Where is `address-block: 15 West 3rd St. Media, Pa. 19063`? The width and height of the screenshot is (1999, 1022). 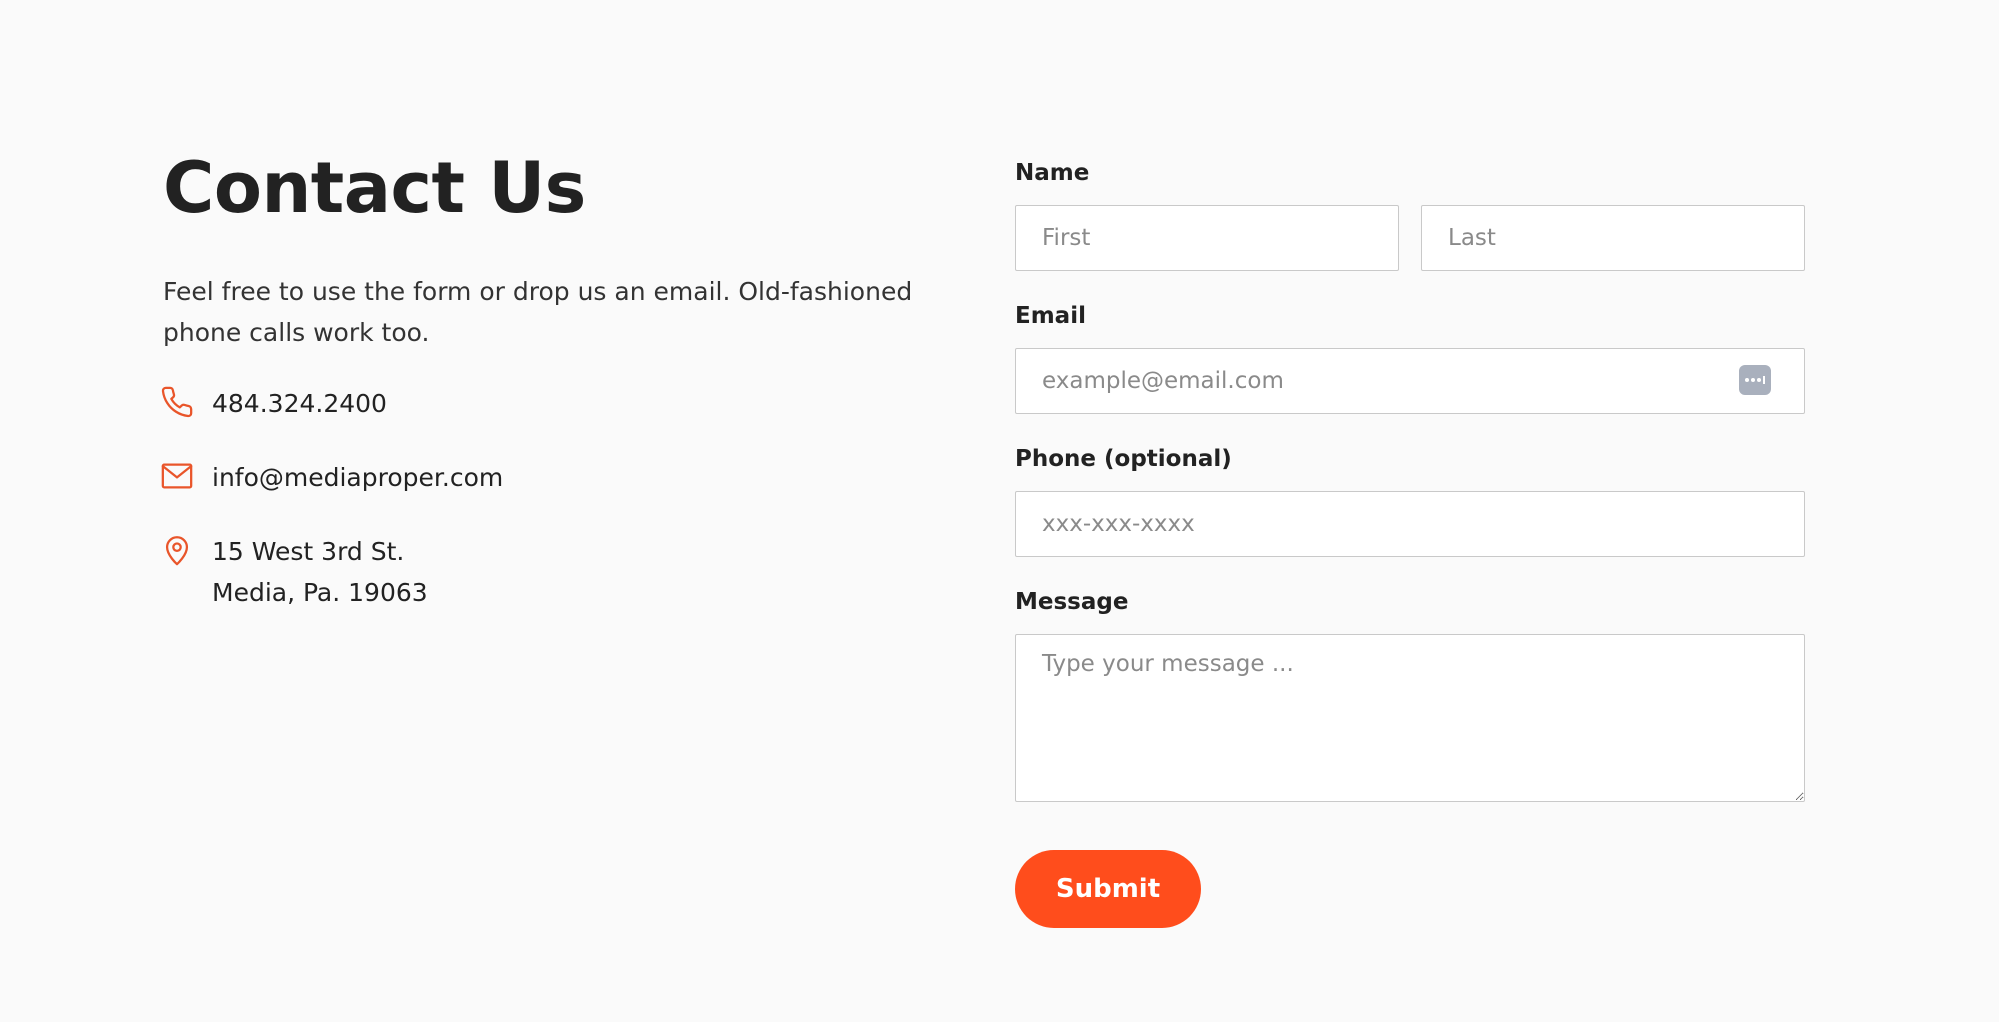
address-block: 15 West 3rd St. Media, Pa. 19063 is located at coordinates (320, 572).